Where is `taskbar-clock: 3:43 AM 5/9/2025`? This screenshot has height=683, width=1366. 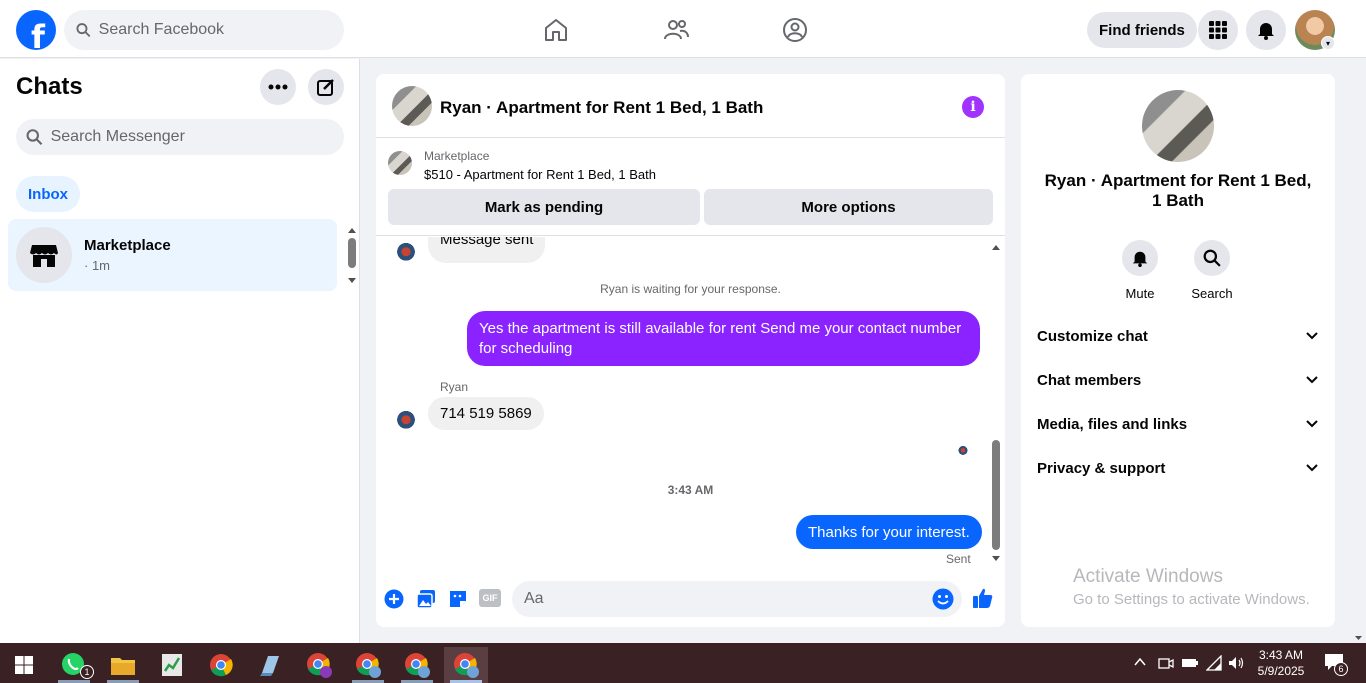 taskbar-clock: 3:43 AM 5/9/2025 is located at coordinates (1281, 663).